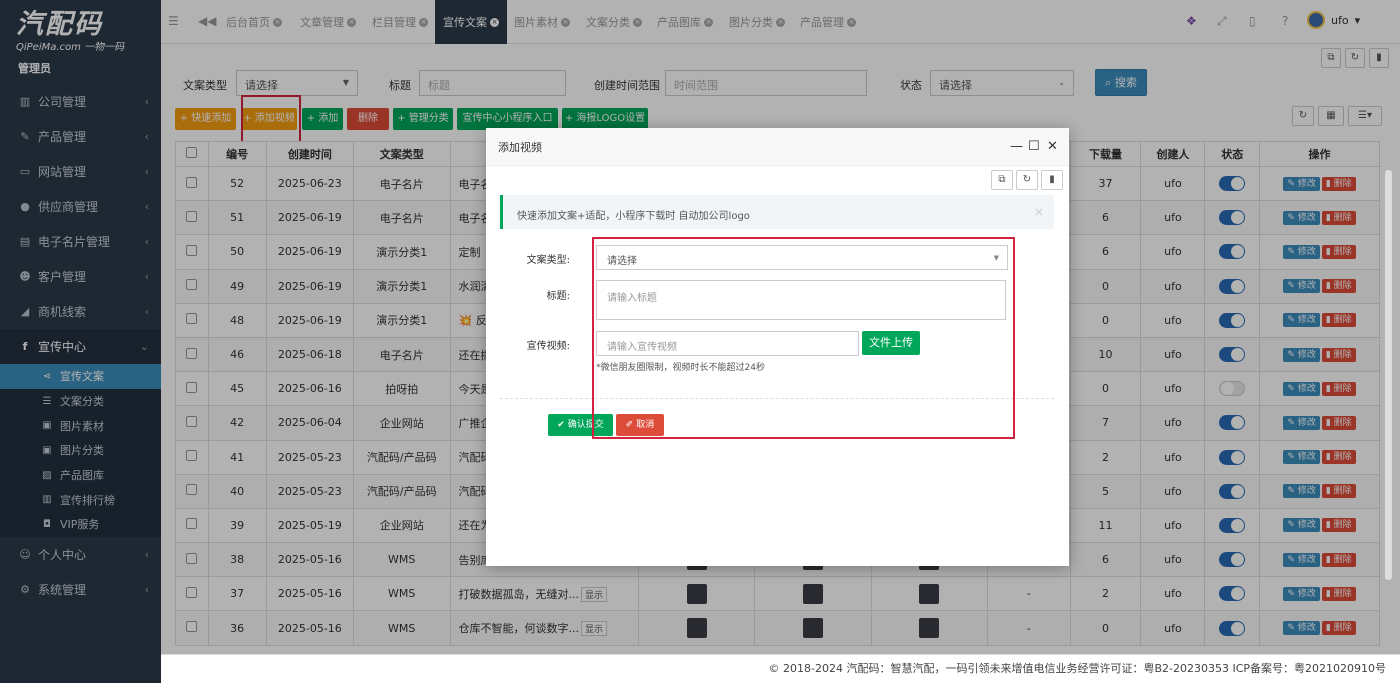 This screenshot has width=1400, height=683. What do you see at coordinates (1388, 375) in the screenshot?
I see `scrollbar` at bounding box center [1388, 375].